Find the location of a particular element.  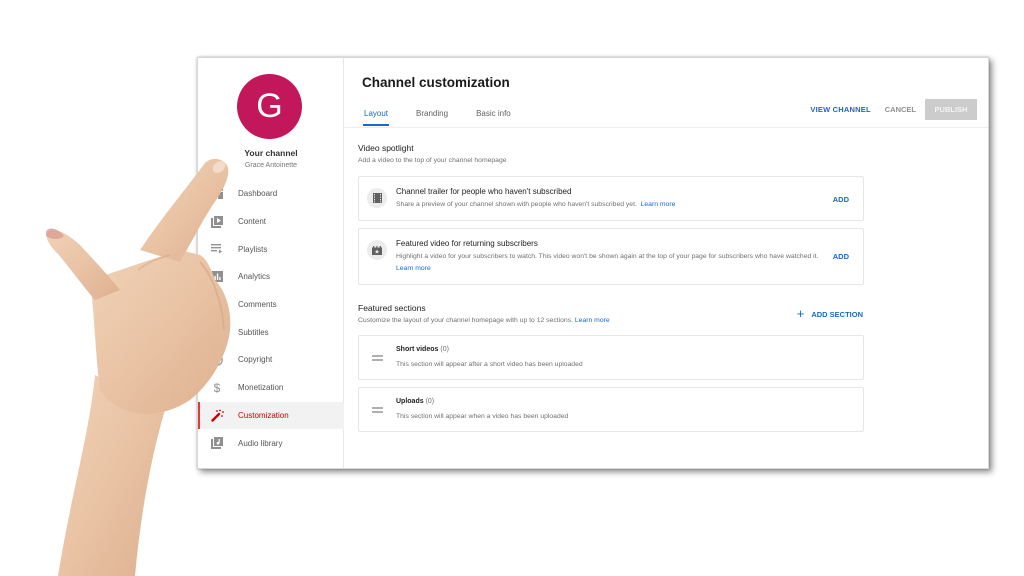

tab-branding: Branding is located at coordinates (432, 114).